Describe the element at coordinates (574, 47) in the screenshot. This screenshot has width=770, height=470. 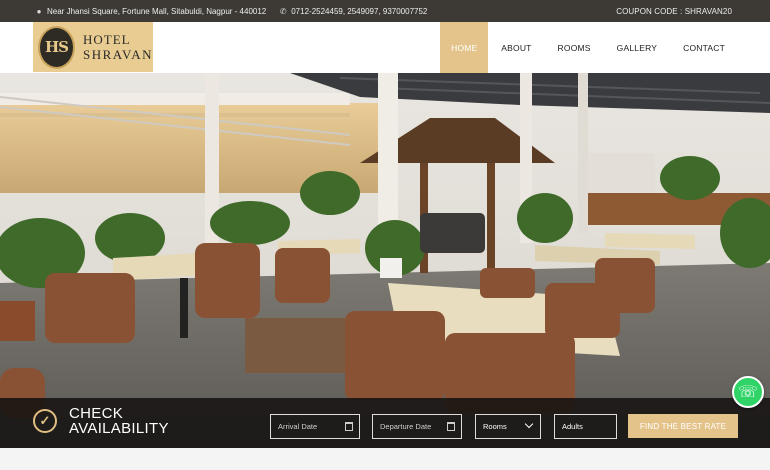
I see `nav-rooms: ROOMS` at that location.